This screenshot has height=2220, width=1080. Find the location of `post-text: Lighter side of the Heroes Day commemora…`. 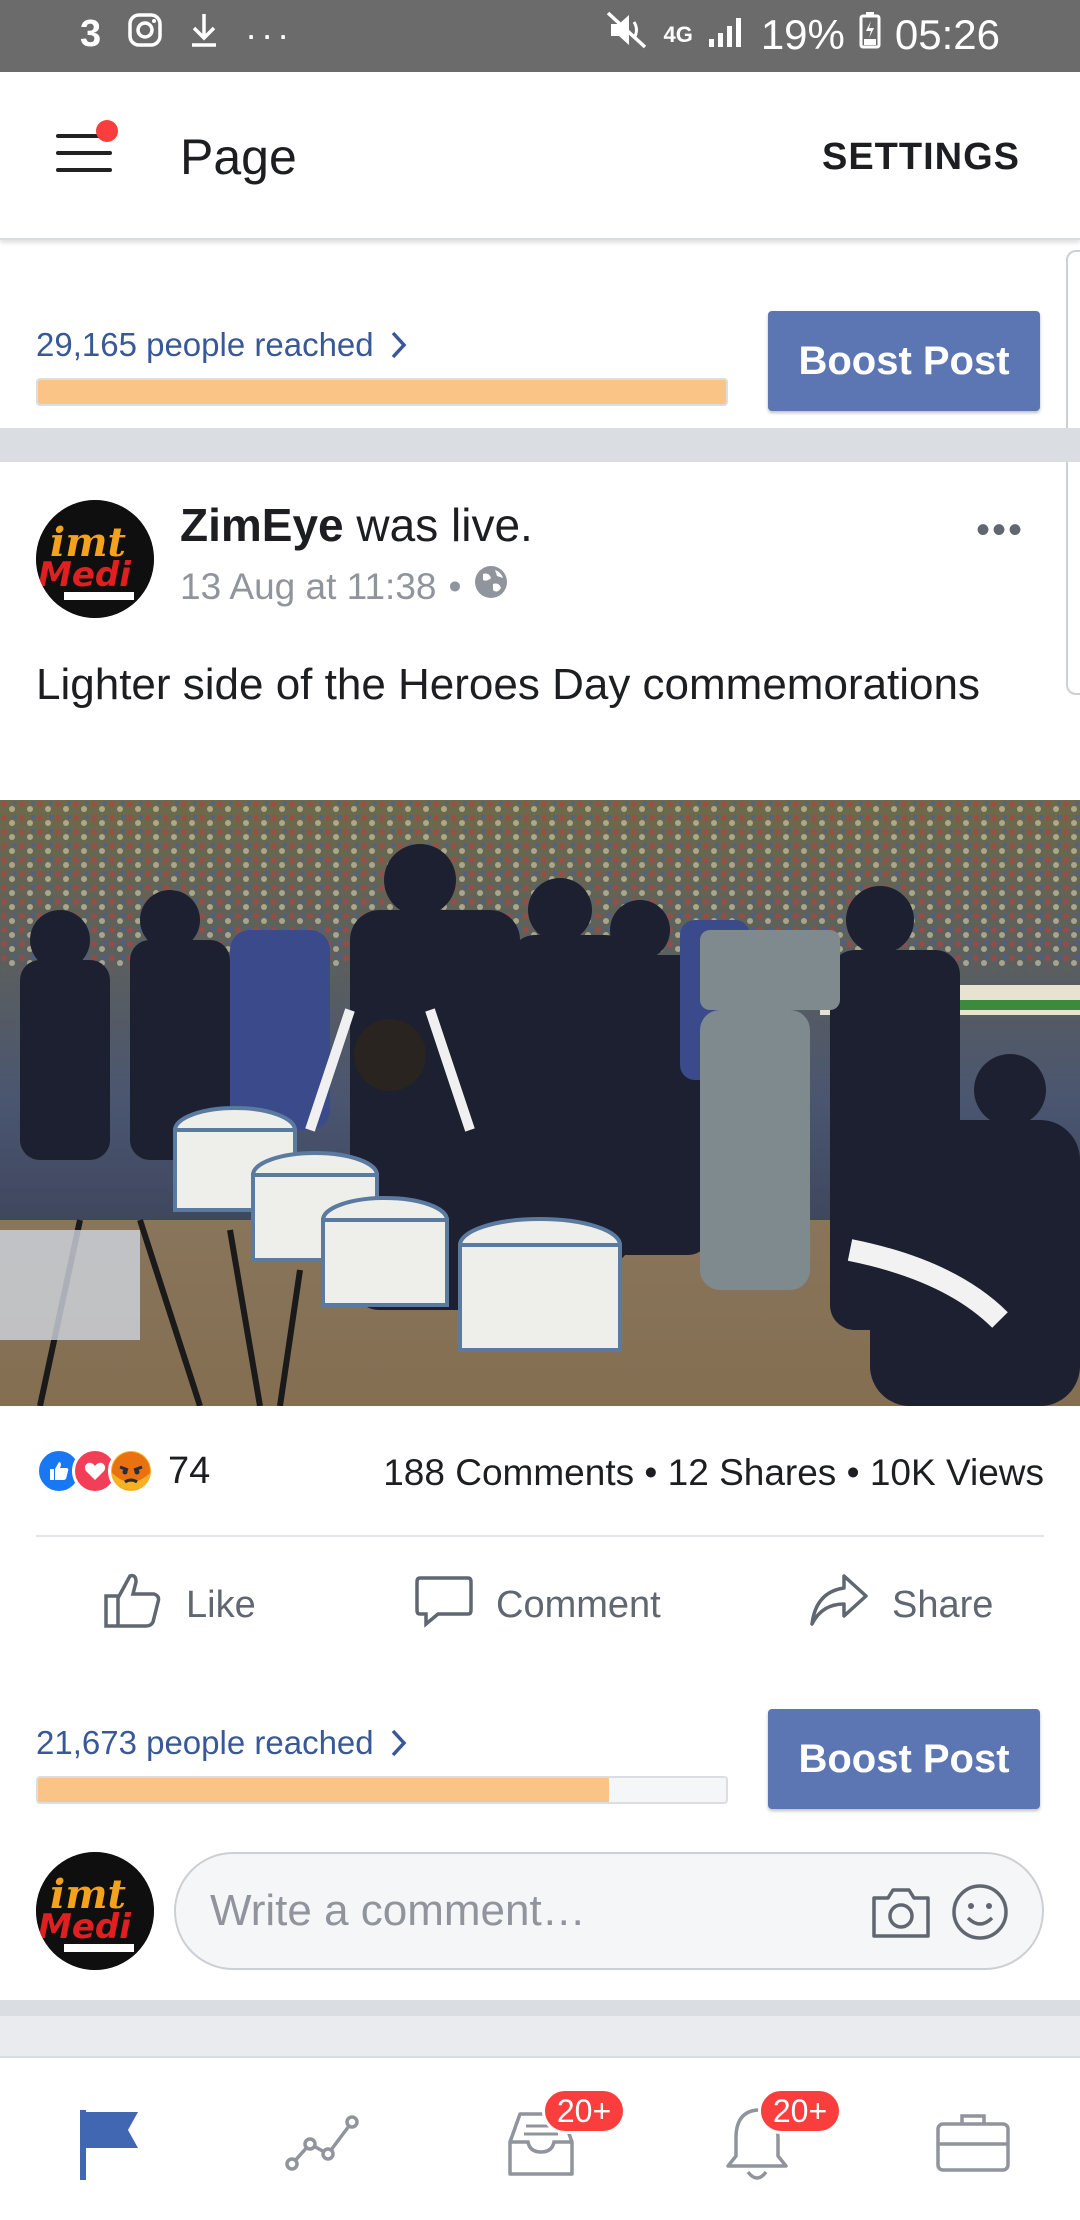

post-text: Lighter side of the Heroes Day commemora… is located at coordinates (508, 684).